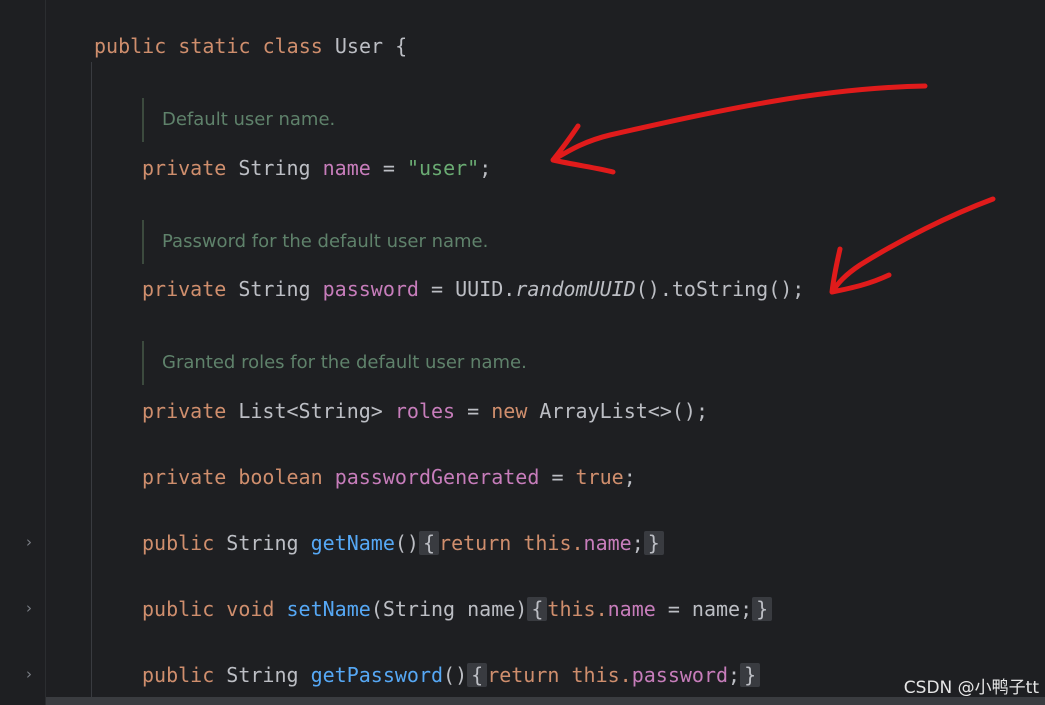 Image resolution: width=1045 pixels, height=705 pixels. Describe the element at coordinates (773, 189) in the screenshot. I see `annotation-overlay` at that location.